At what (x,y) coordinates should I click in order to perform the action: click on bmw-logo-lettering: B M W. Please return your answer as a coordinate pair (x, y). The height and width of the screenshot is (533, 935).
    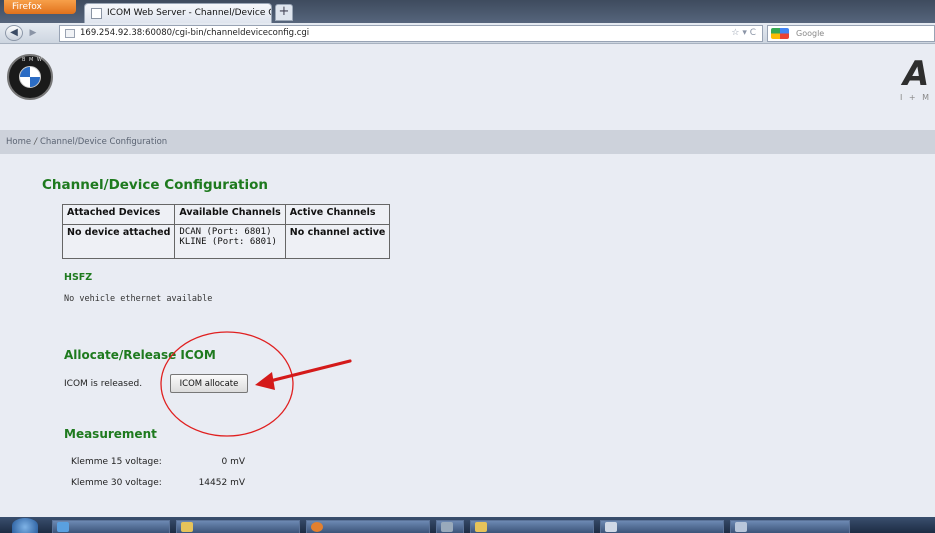
    Looking at the image, I should click on (32, 60).